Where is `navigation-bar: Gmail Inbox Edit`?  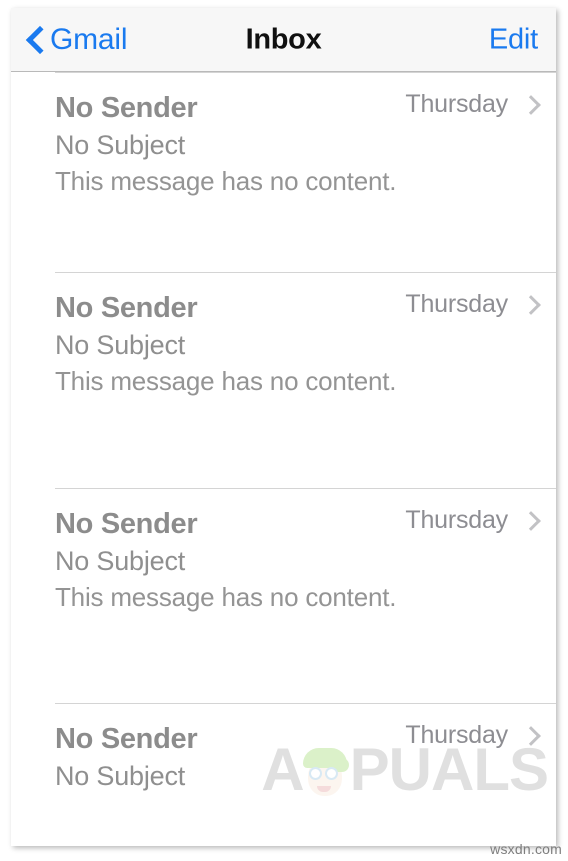
navigation-bar: Gmail Inbox Edit is located at coordinates (283, 40).